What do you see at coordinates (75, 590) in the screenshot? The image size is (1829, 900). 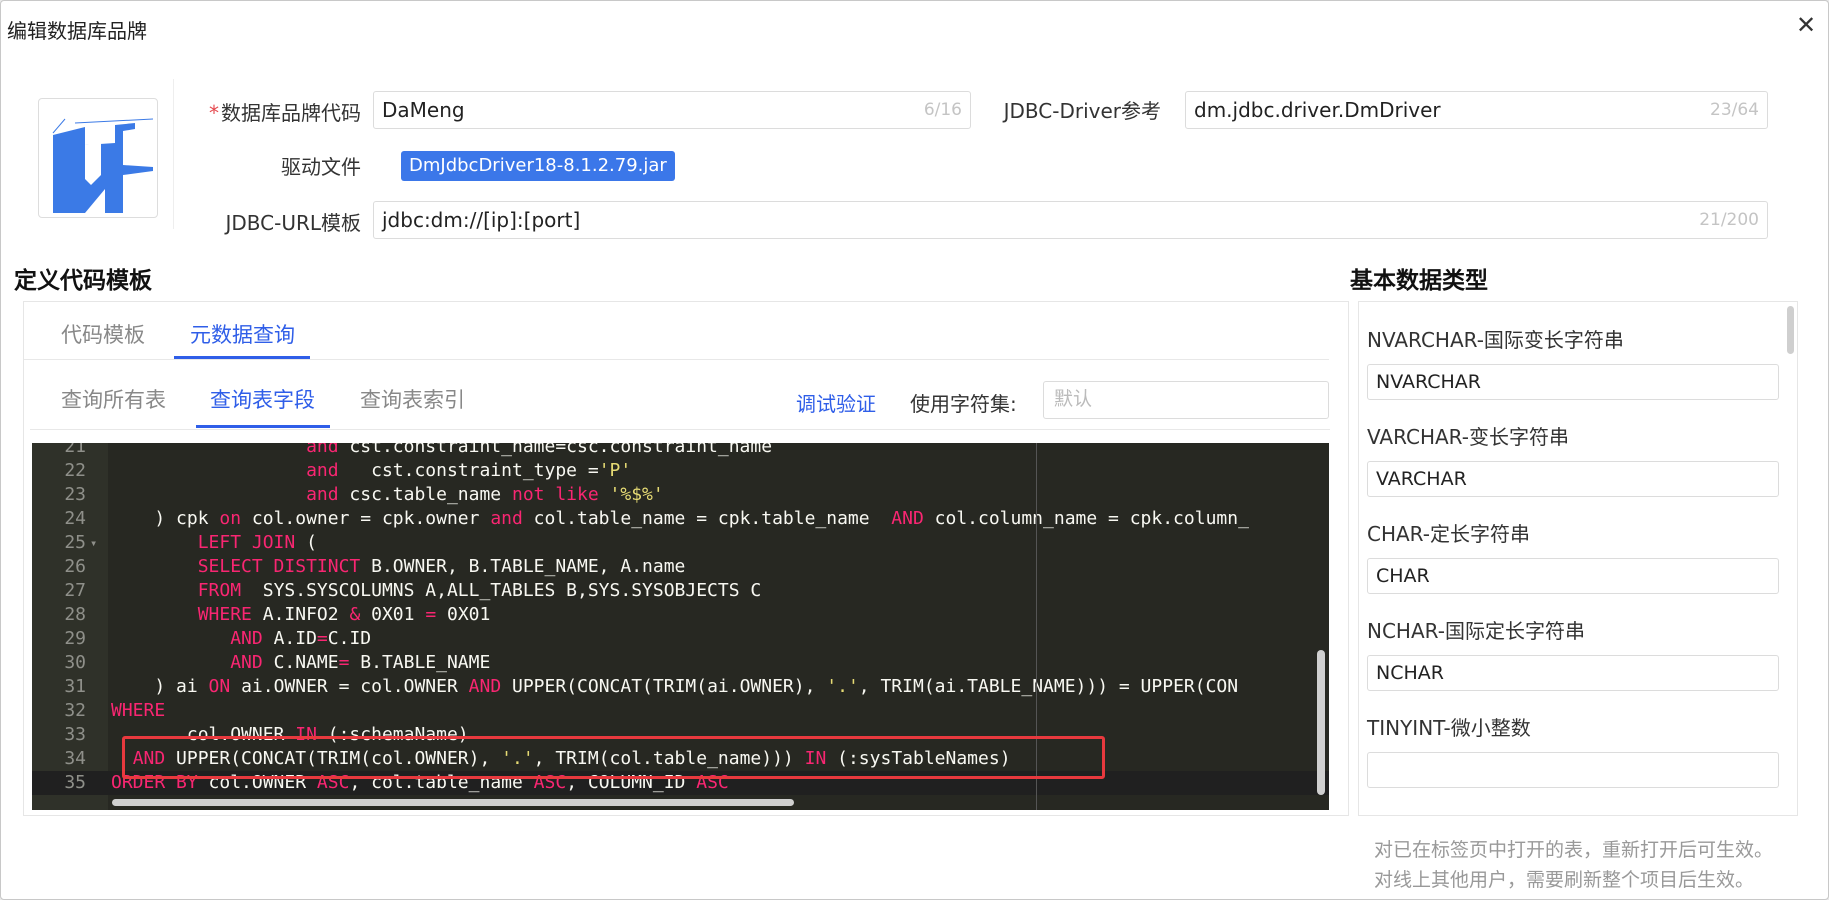 I see `line-number: 27` at bounding box center [75, 590].